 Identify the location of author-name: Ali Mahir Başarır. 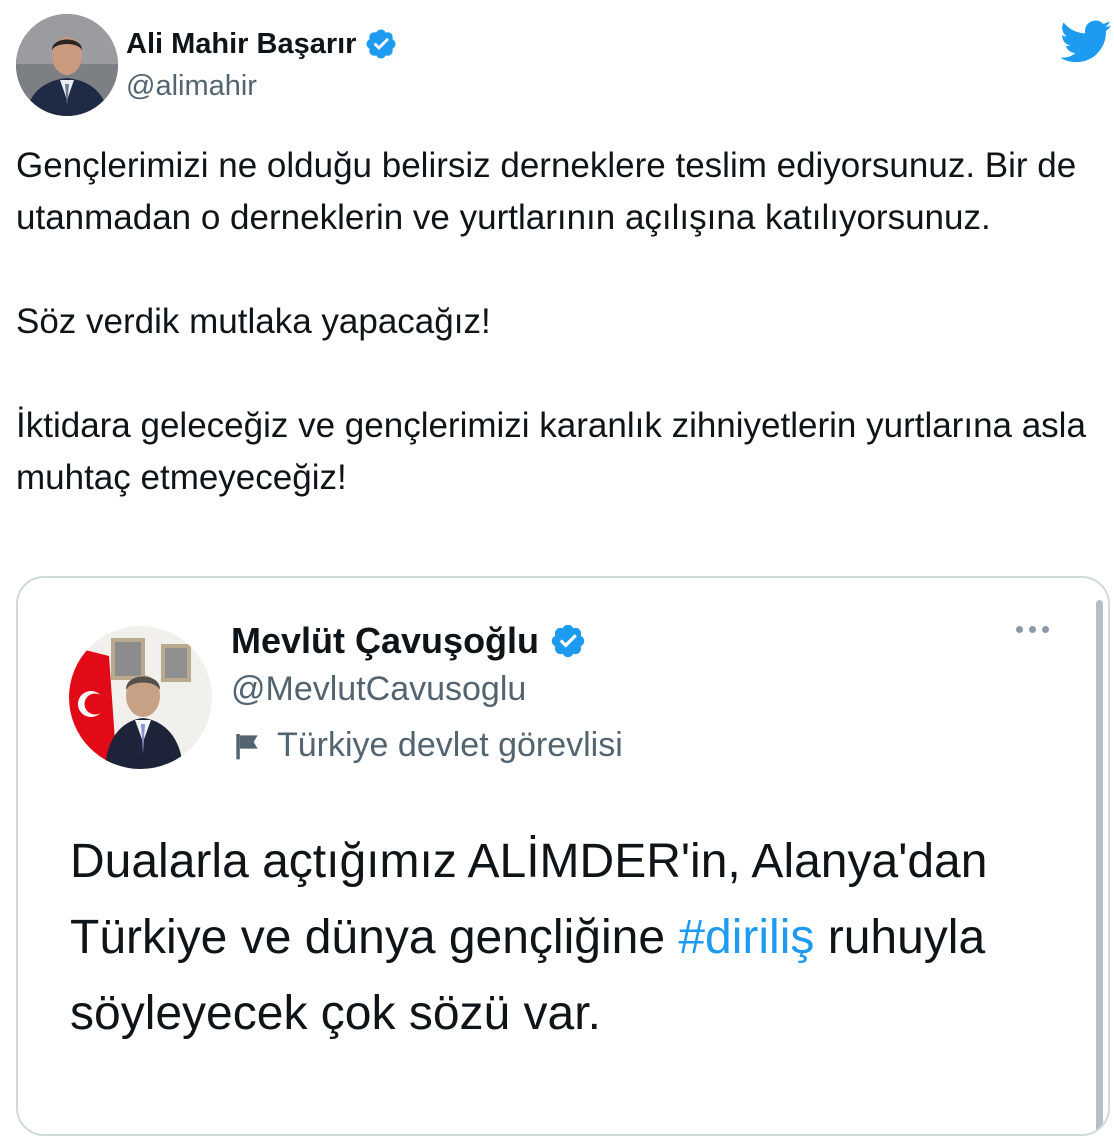
(241, 44).